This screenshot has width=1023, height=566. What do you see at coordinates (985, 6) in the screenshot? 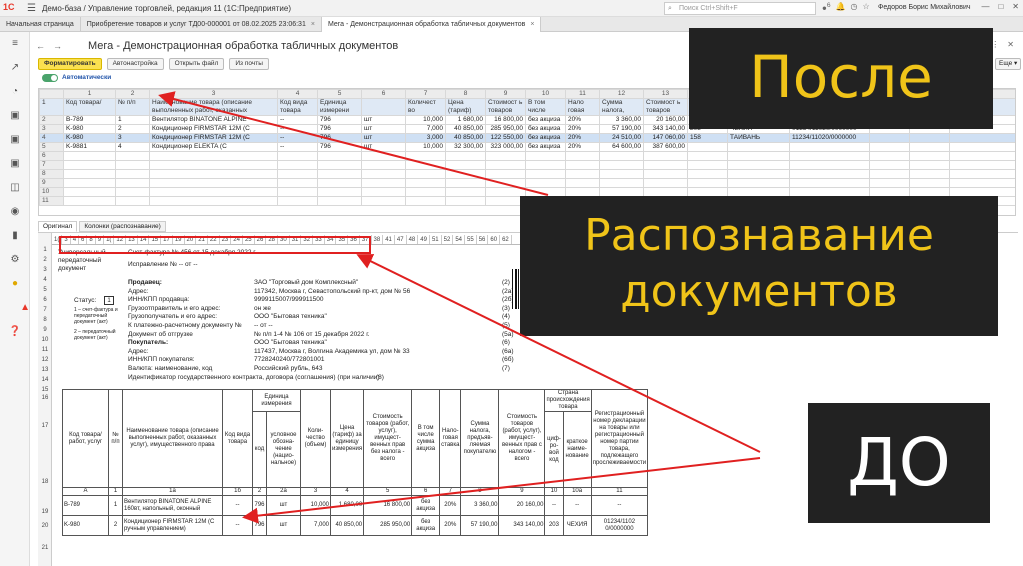
I see `minimize-icon: —` at bounding box center [985, 6].